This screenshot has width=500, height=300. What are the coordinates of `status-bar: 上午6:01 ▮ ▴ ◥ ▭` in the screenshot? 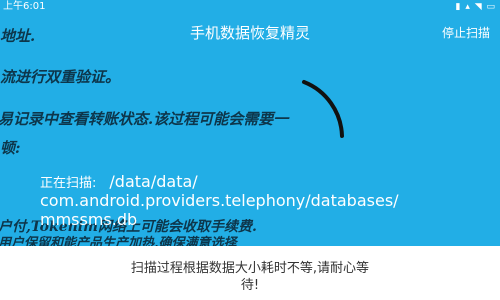 It's located at (250, 7).